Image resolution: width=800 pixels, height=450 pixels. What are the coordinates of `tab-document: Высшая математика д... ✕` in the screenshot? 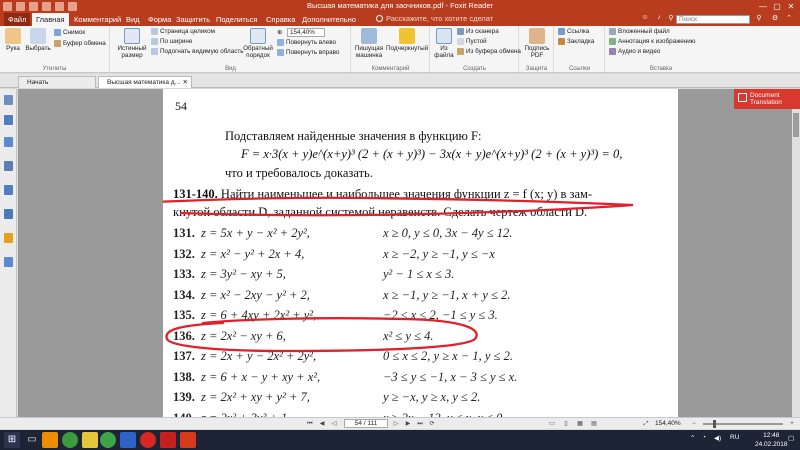 It's located at (145, 82).